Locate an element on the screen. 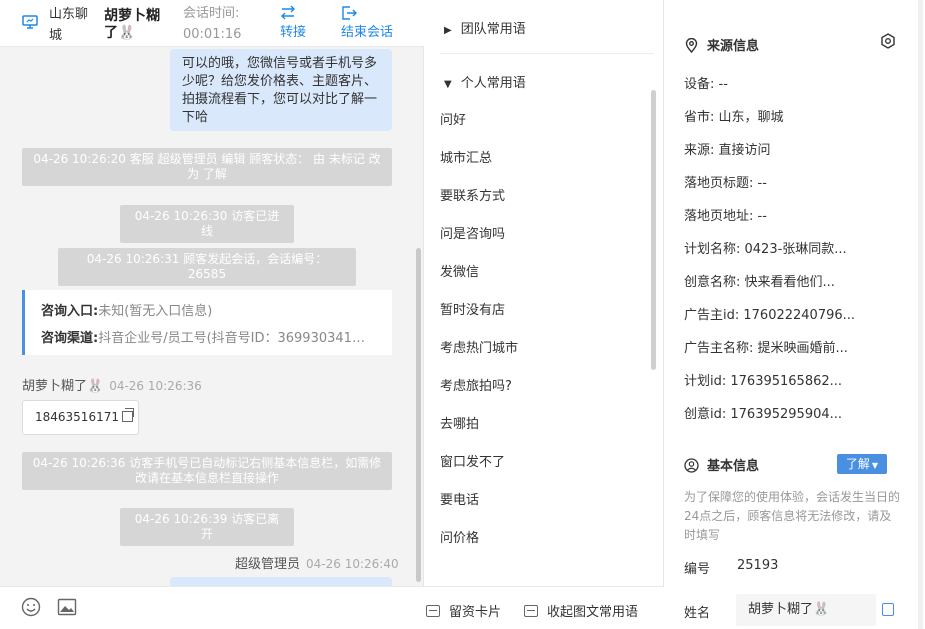  phrase-item: 问好 is located at coordinates (453, 118).